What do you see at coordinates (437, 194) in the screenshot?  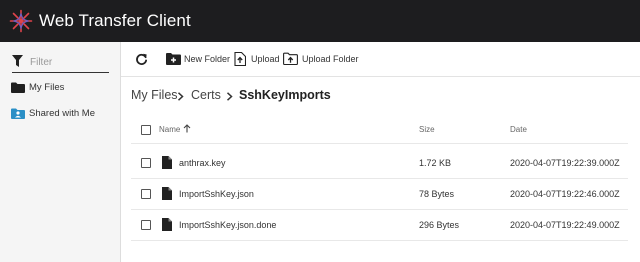 I see `file-size: 78 Bytes` at bounding box center [437, 194].